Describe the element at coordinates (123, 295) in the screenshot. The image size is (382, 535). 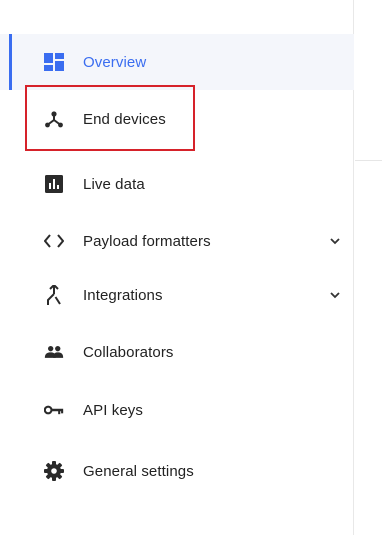
I see `sidebar-item-label: Integrations` at that location.